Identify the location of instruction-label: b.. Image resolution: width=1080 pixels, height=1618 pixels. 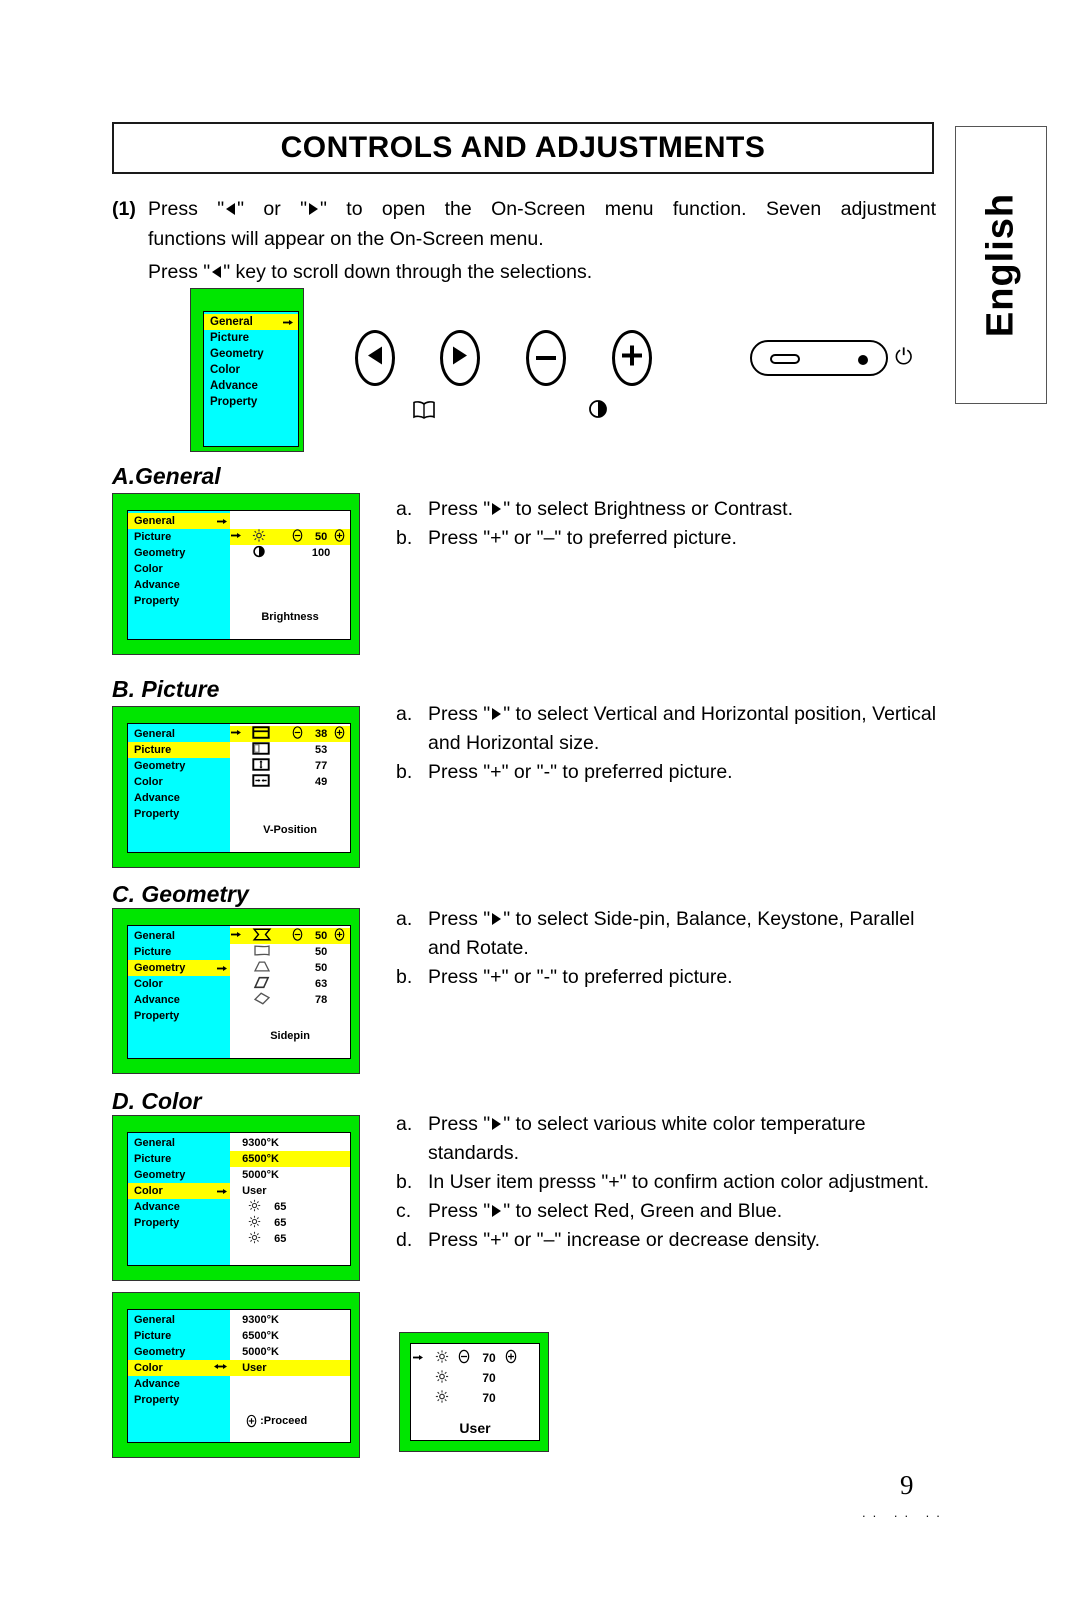
(404, 772).